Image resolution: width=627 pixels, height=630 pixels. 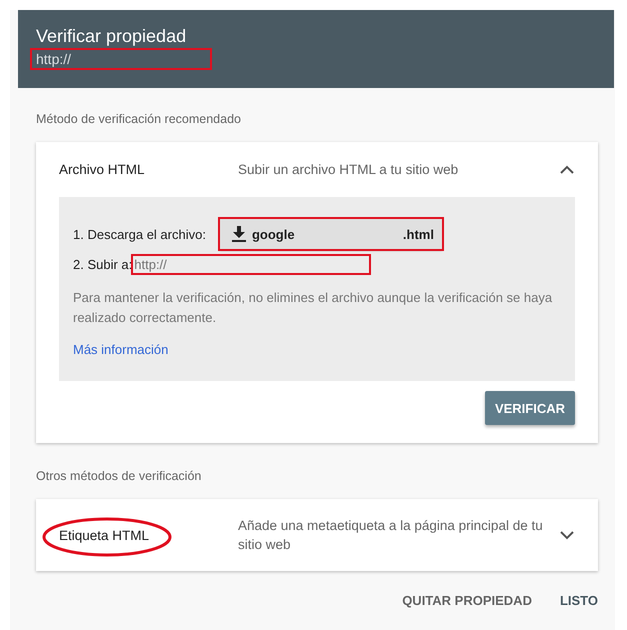 I want to click on method-name: Etiqueta HTML, so click(x=104, y=535).